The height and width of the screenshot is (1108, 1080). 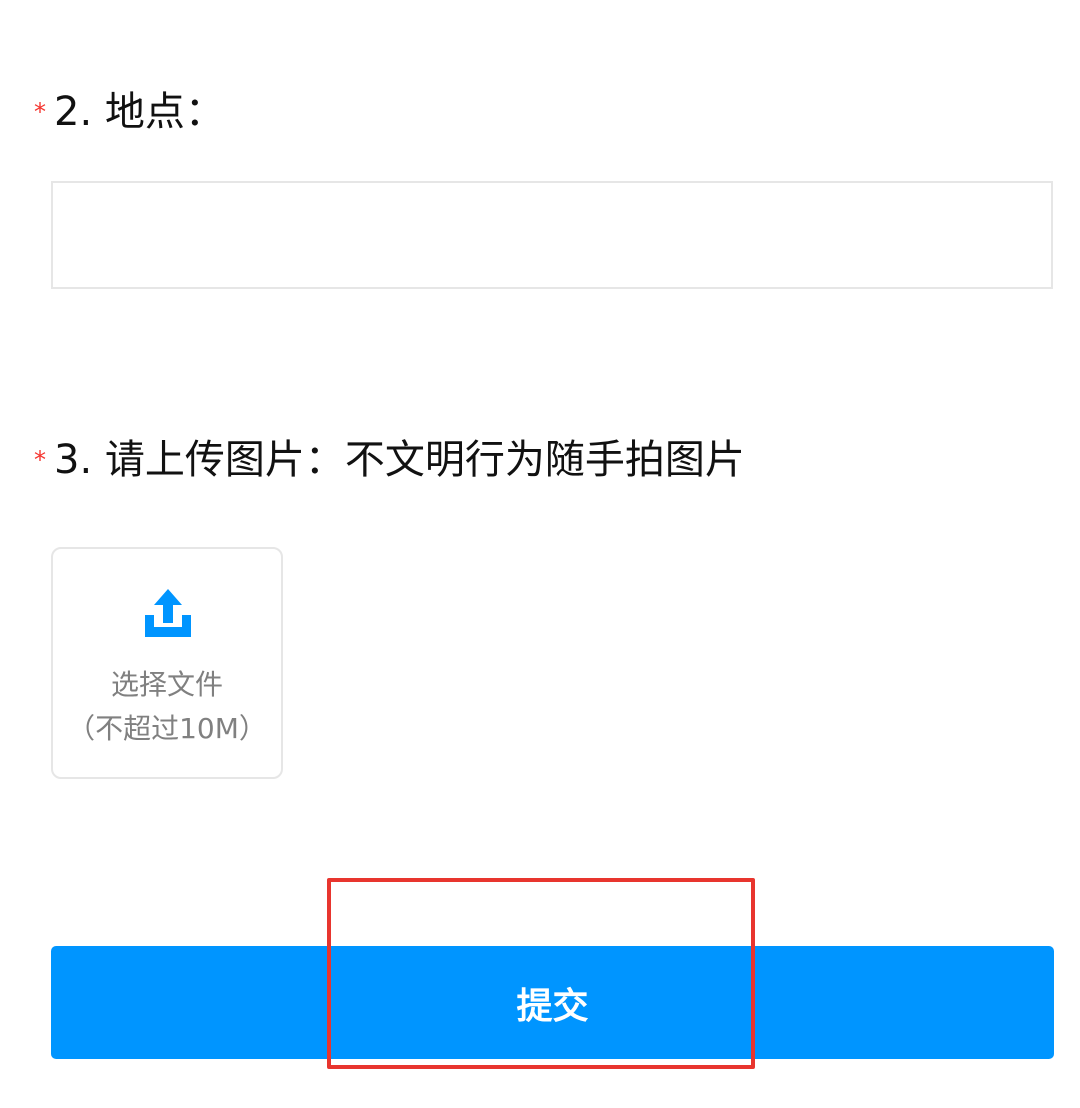 What do you see at coordinates (552, 1002) in the screenshot?
I see `submit-button: 提交` at bounding box center [552, 1002].